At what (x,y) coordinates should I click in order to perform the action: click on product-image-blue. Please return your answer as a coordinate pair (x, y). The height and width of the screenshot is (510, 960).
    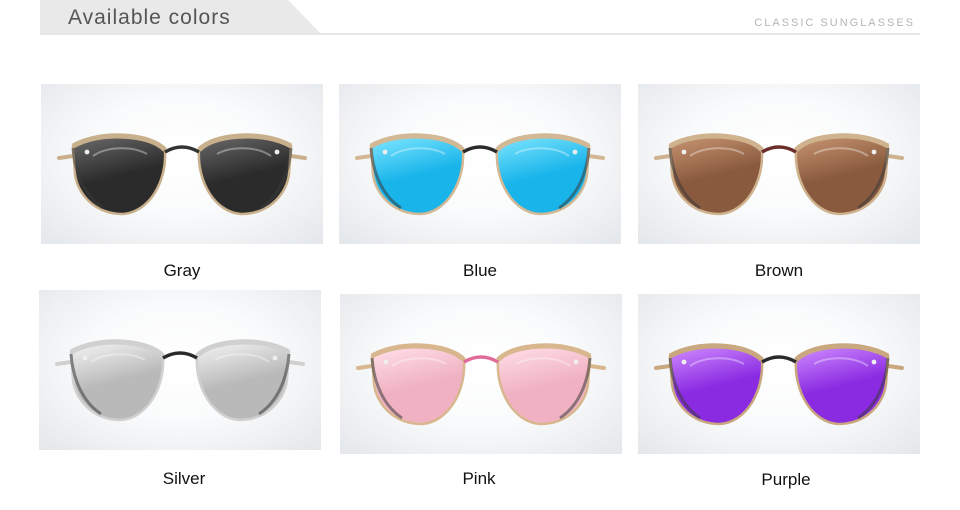
    Looking at the image, I should click on (480, 164).